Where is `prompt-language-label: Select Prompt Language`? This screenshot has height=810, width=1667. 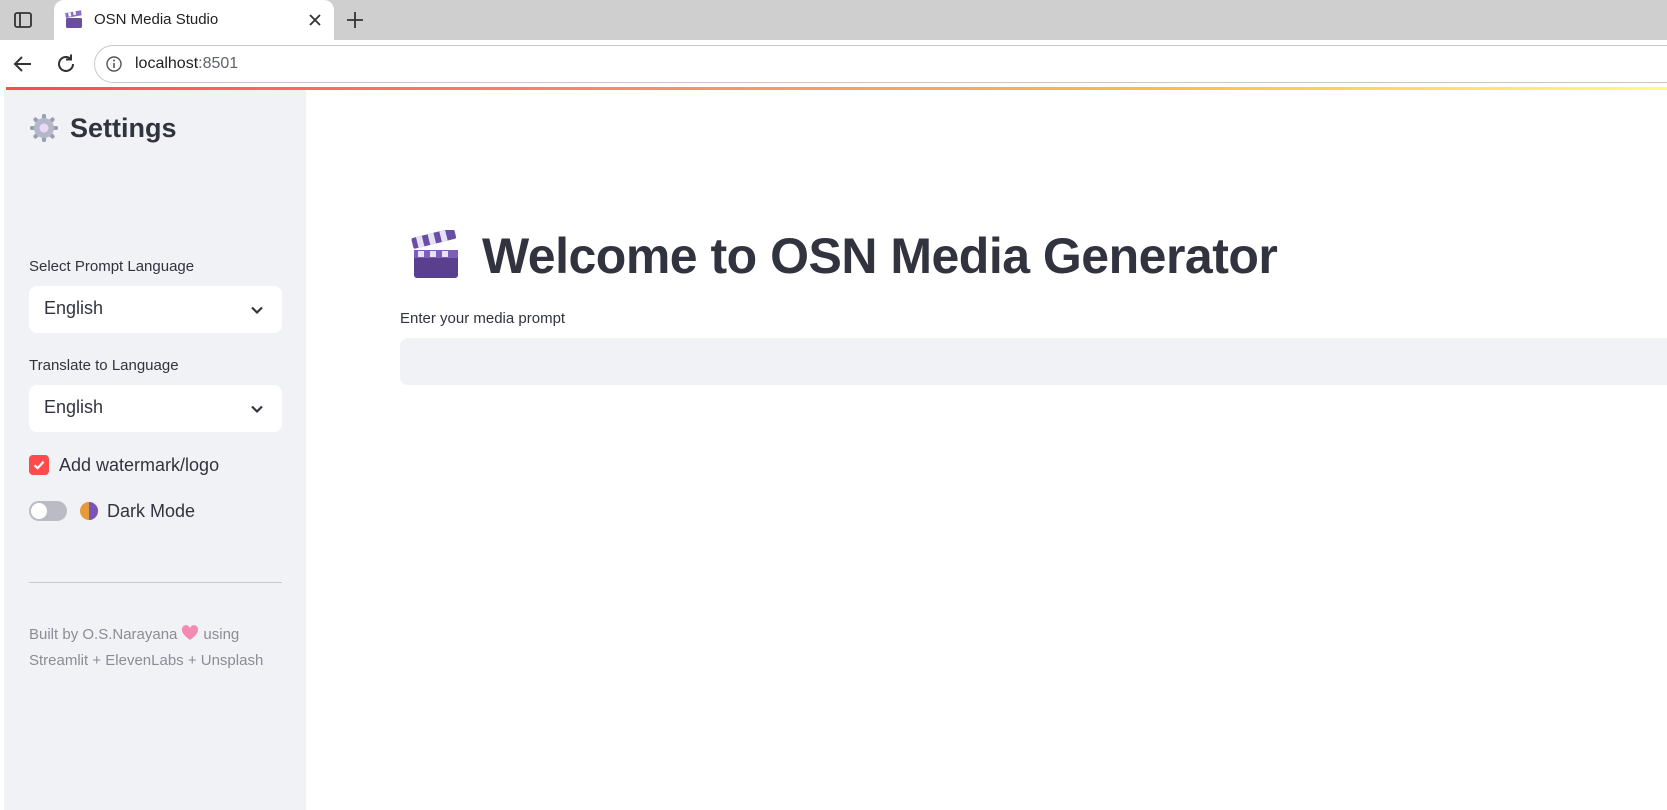 prompt-language-label: Select Prompt Language is located at coordinates (112, 266).